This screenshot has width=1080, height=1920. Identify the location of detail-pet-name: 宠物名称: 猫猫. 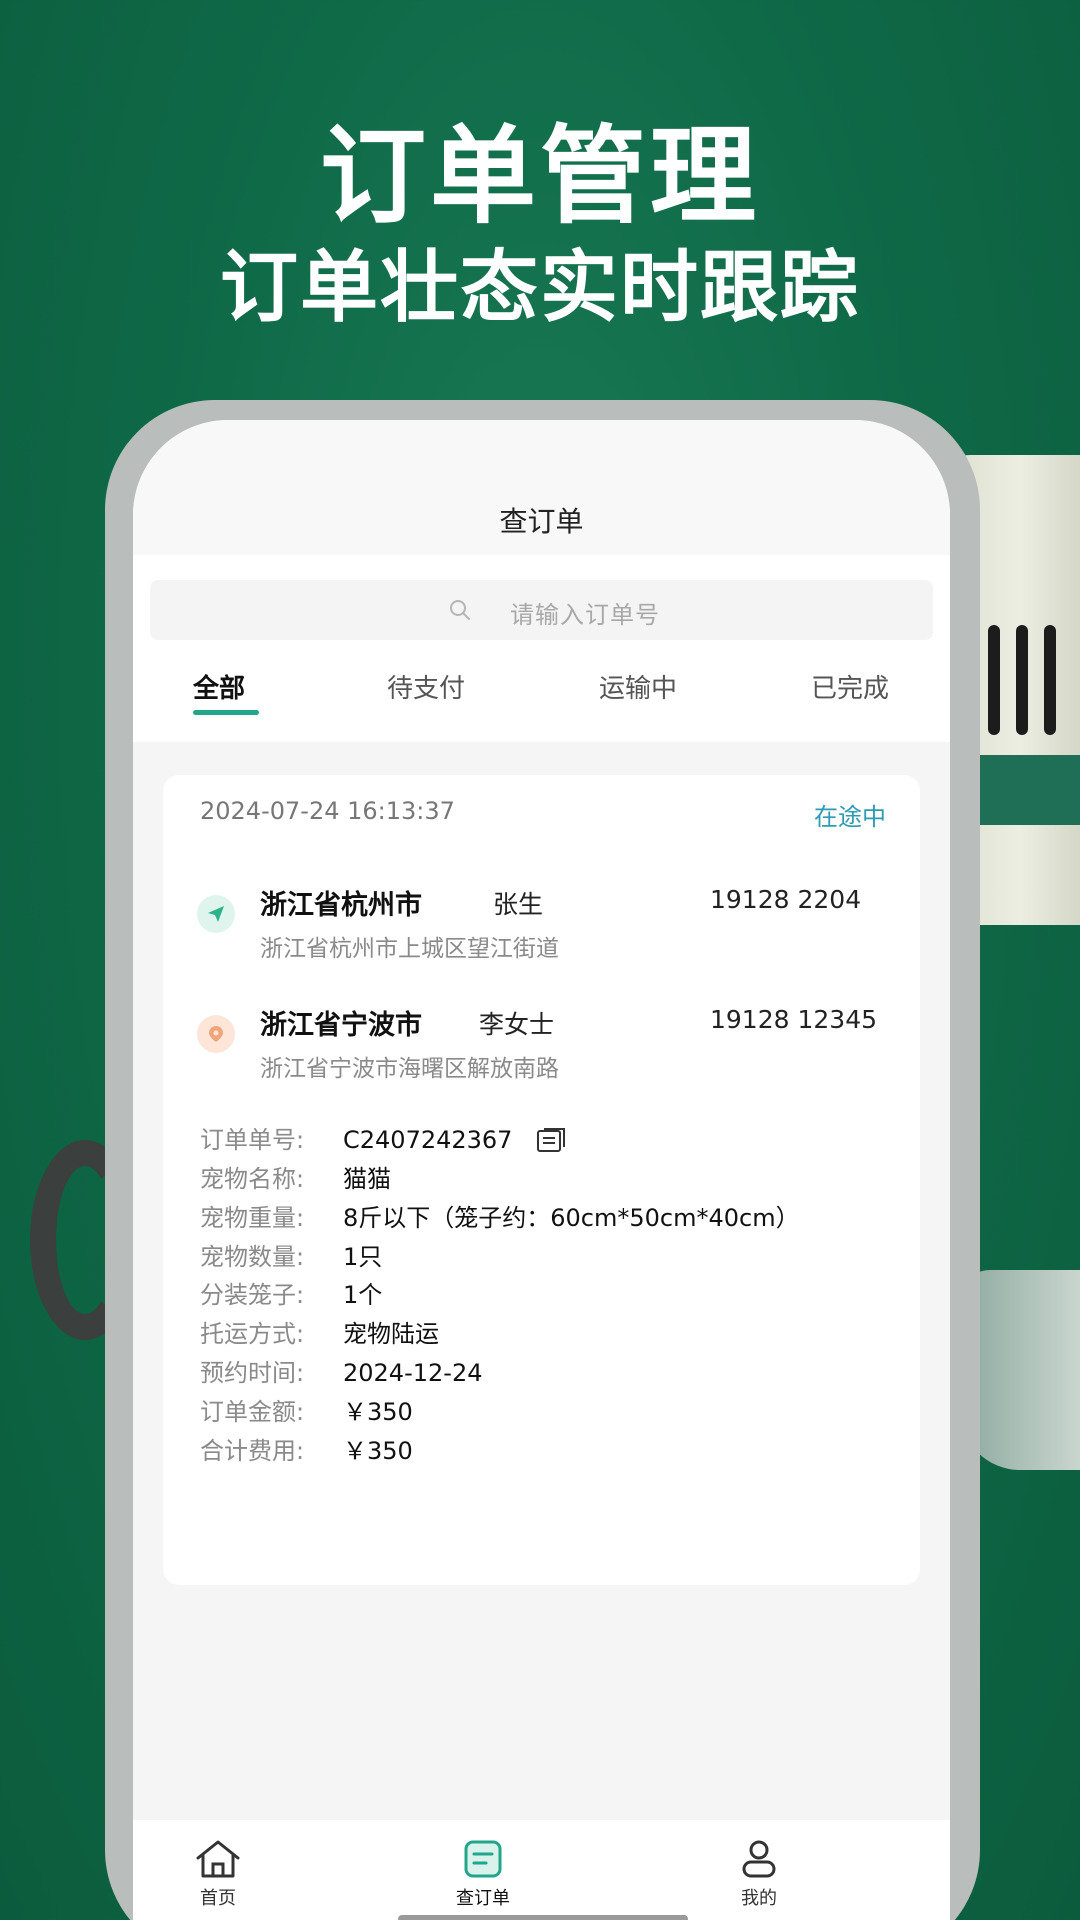
(295, 1176).